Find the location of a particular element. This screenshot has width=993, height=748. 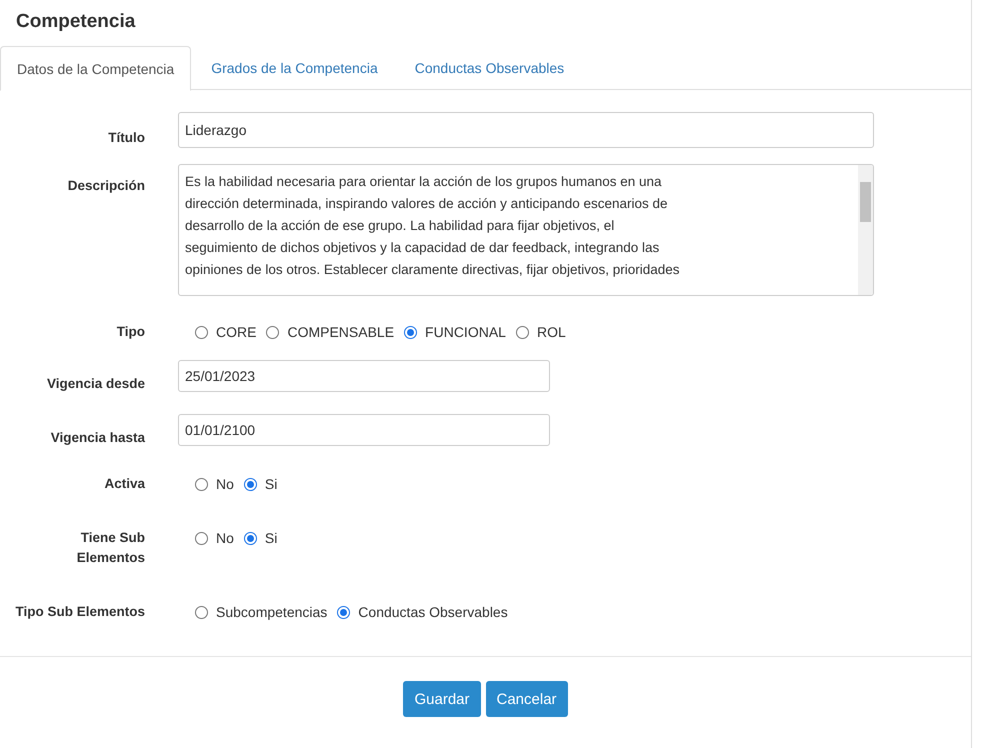

field-label: Tiene Sub Elementos is located at coordinates (110, 548).